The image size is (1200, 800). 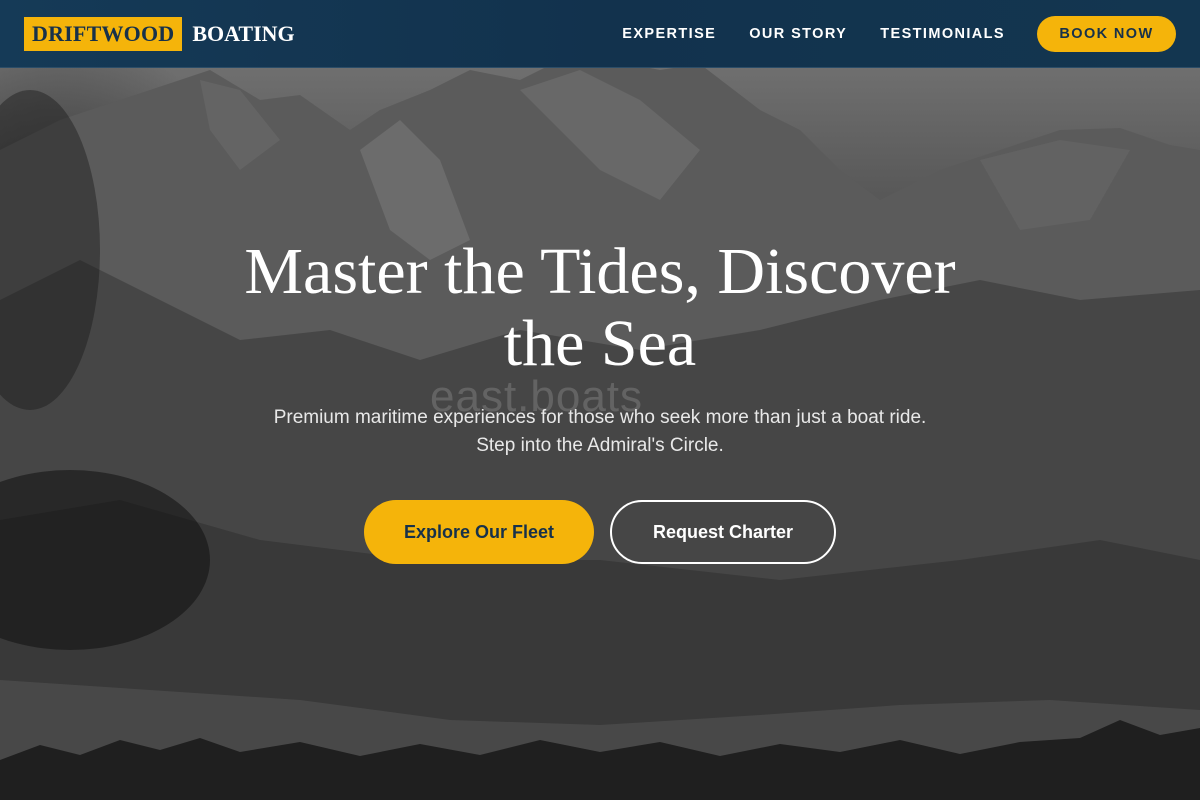 I want to click on brand-logo: DRIFTWOOD BOATING, so click(x=159, y=34).